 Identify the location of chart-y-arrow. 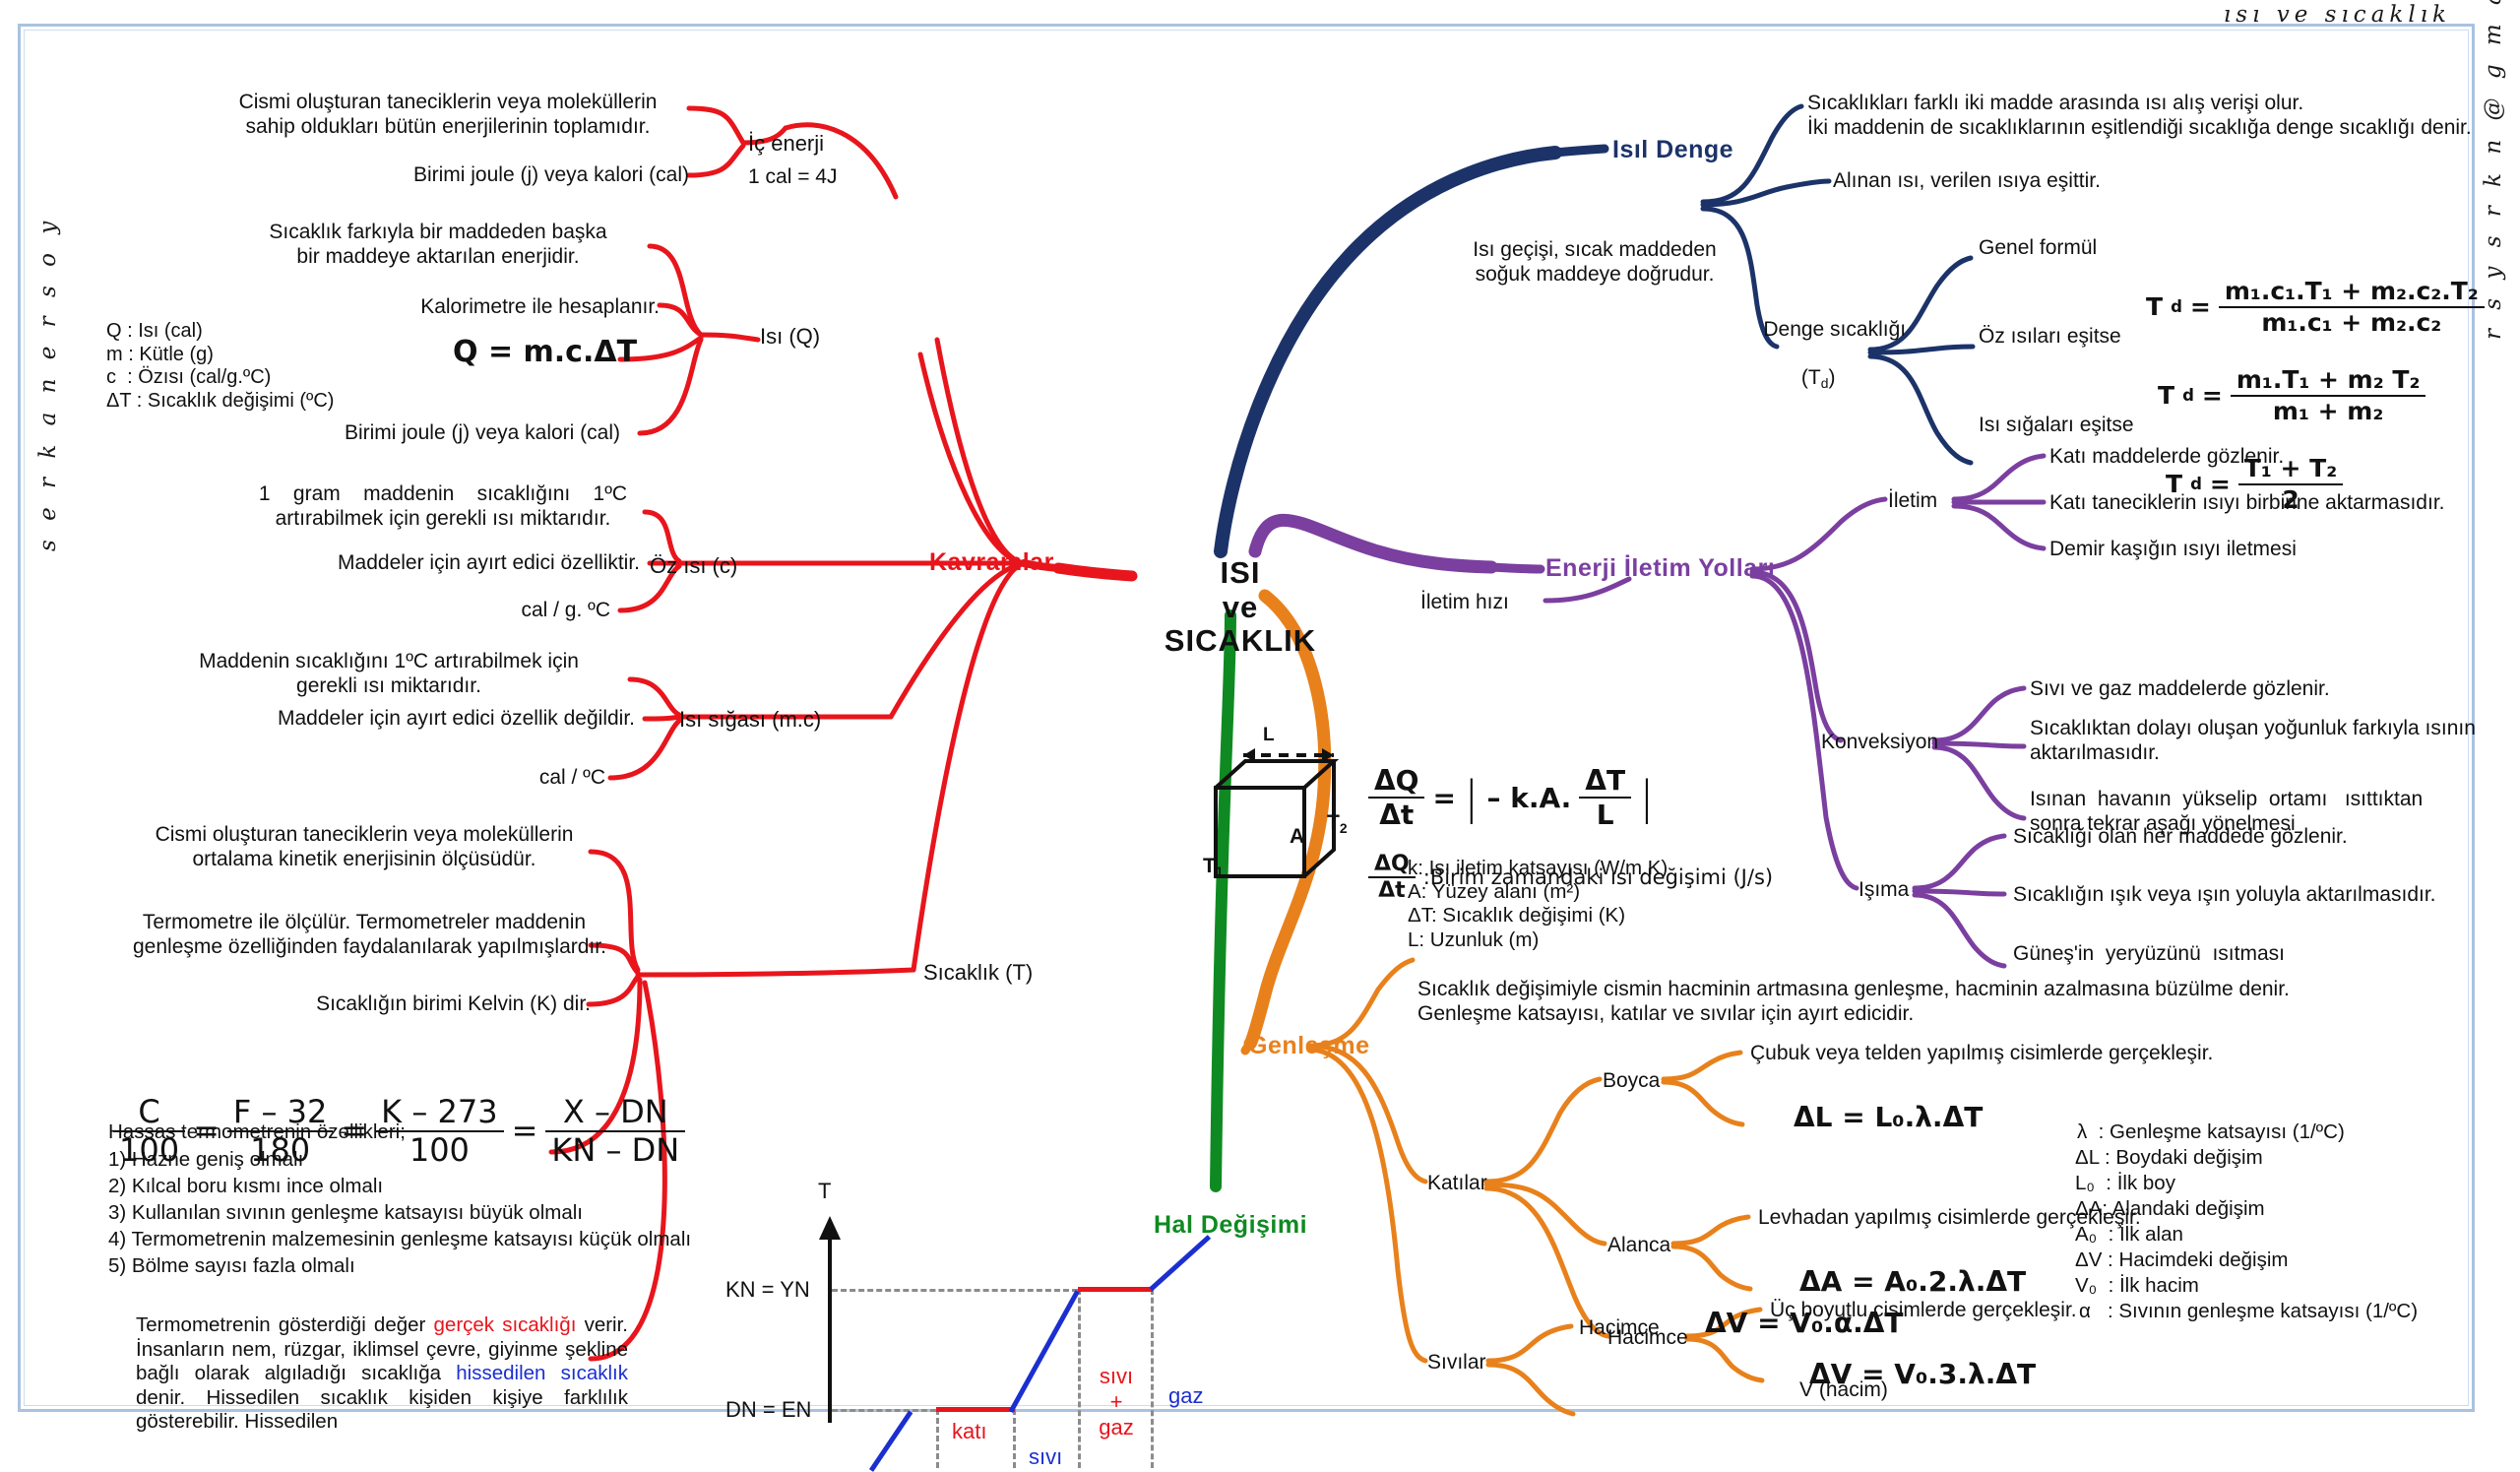
(830, 1228).